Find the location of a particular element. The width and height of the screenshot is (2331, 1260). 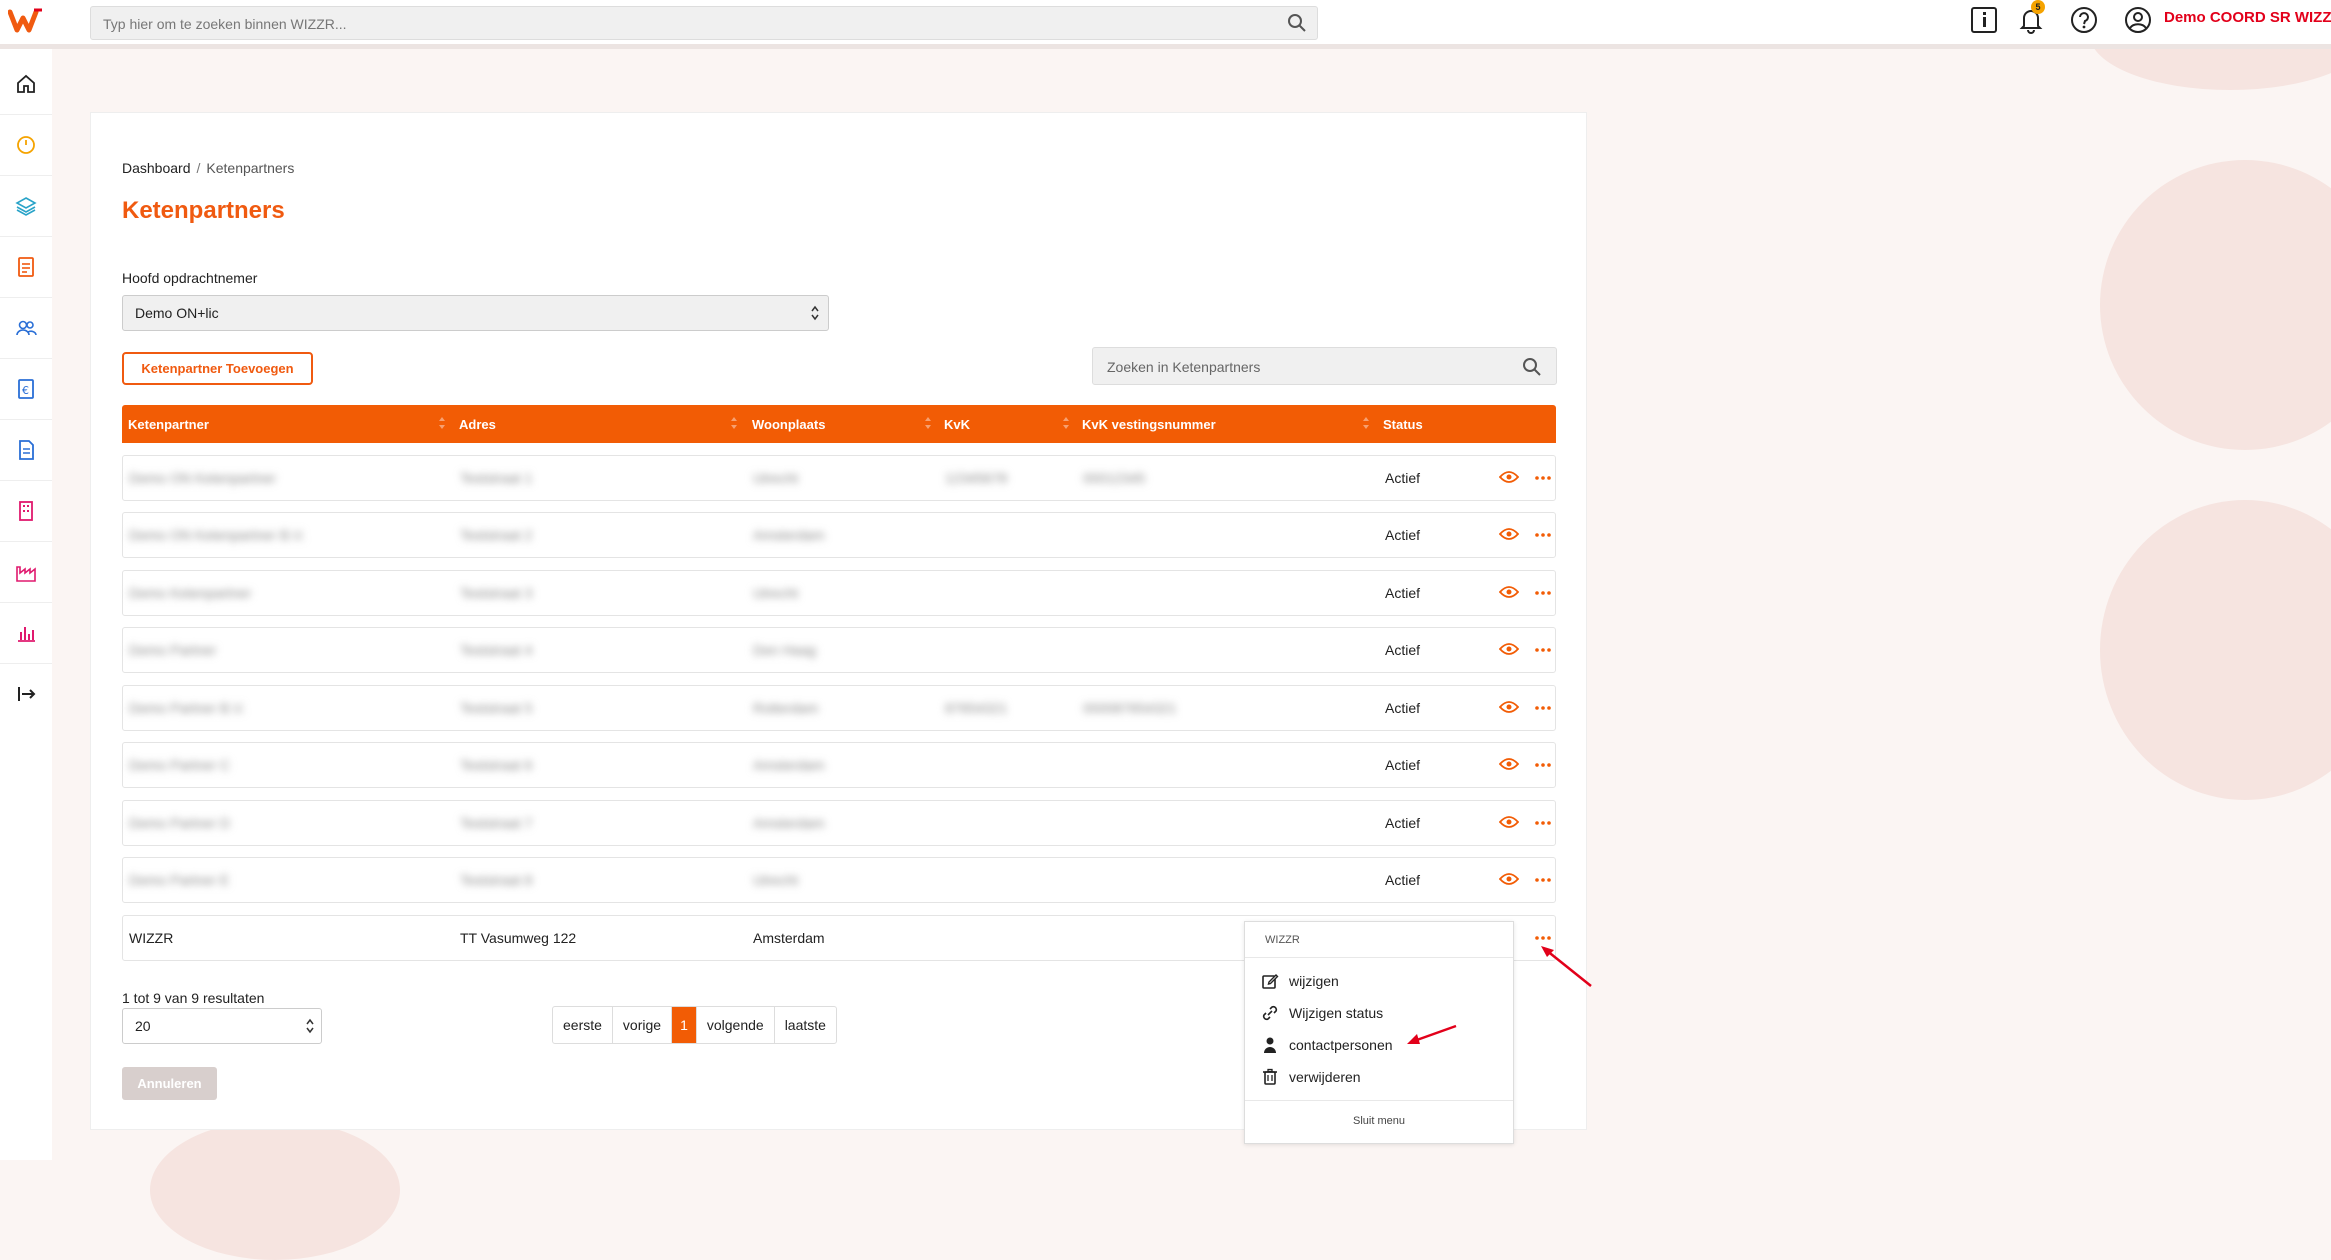

global-search-input is located at coordinates (688, 24).